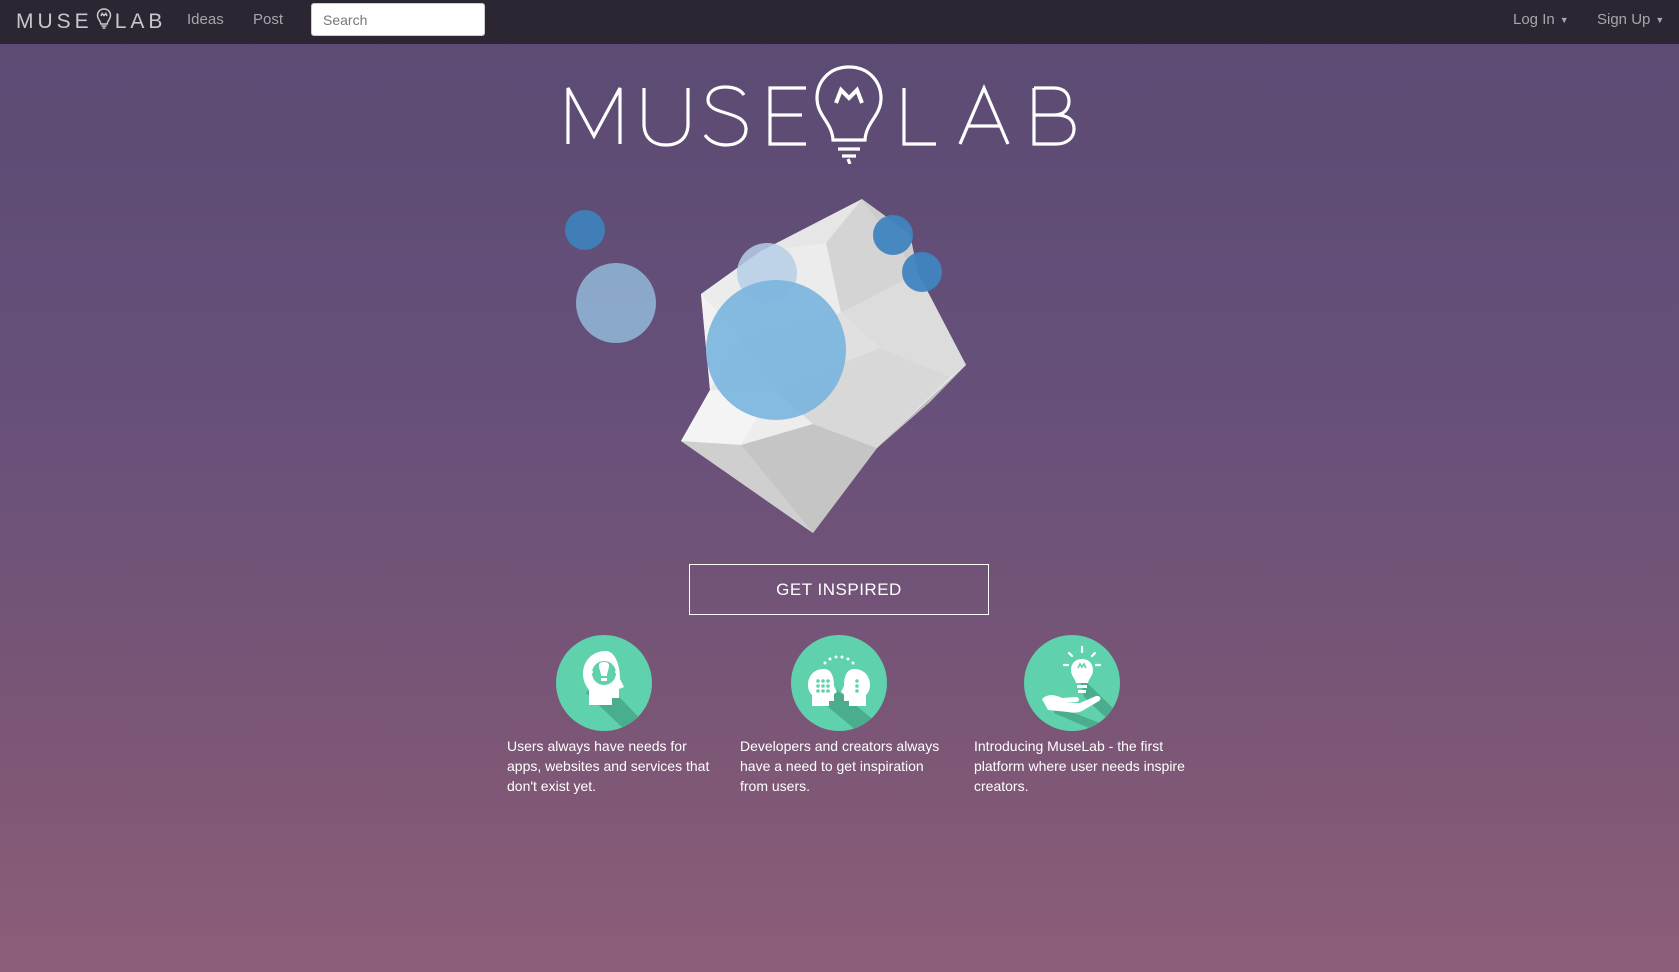  I want to click on nav-post-link: Post, so click(268, 19).